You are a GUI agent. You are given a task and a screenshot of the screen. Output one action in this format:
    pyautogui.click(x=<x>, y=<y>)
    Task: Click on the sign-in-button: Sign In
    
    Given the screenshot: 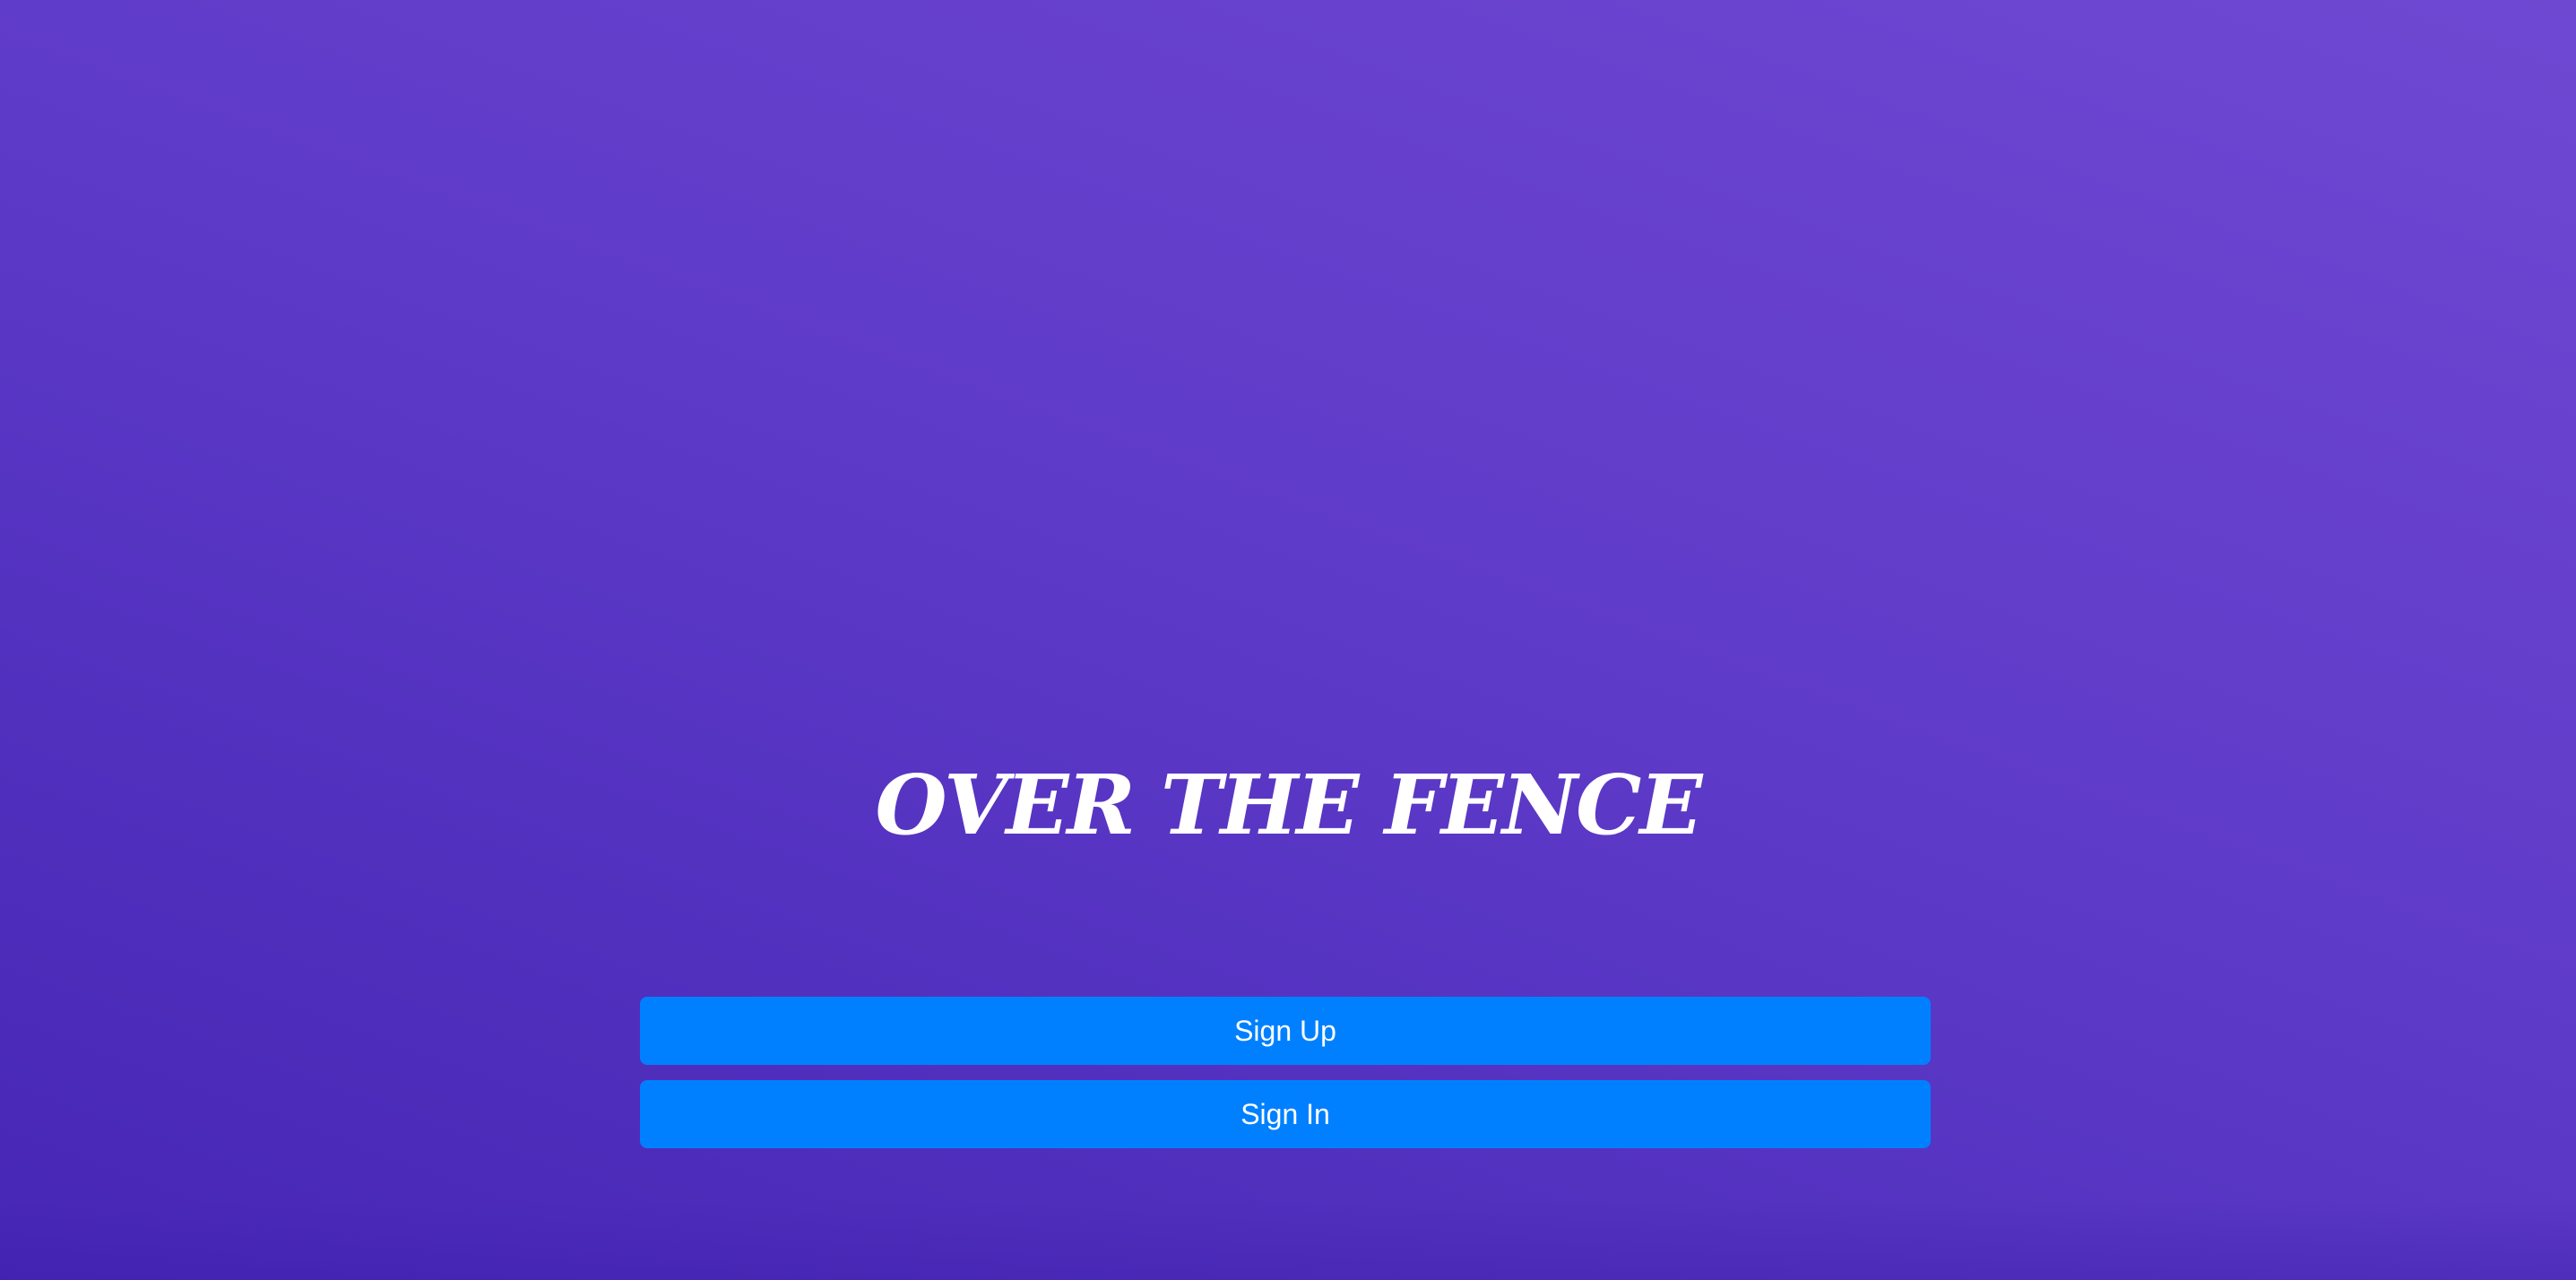 What is the action you would take?
    pyautogui.click(x=1285, y=1114)
    